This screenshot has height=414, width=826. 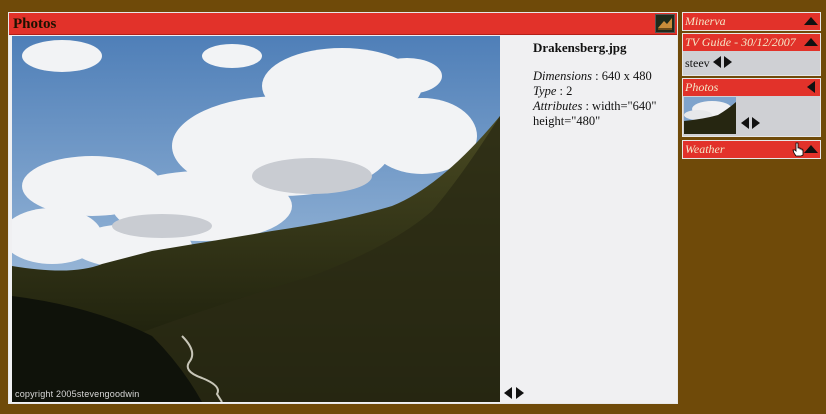 I want to click on tv-guide-body: steev, so click(x=751, y=63).